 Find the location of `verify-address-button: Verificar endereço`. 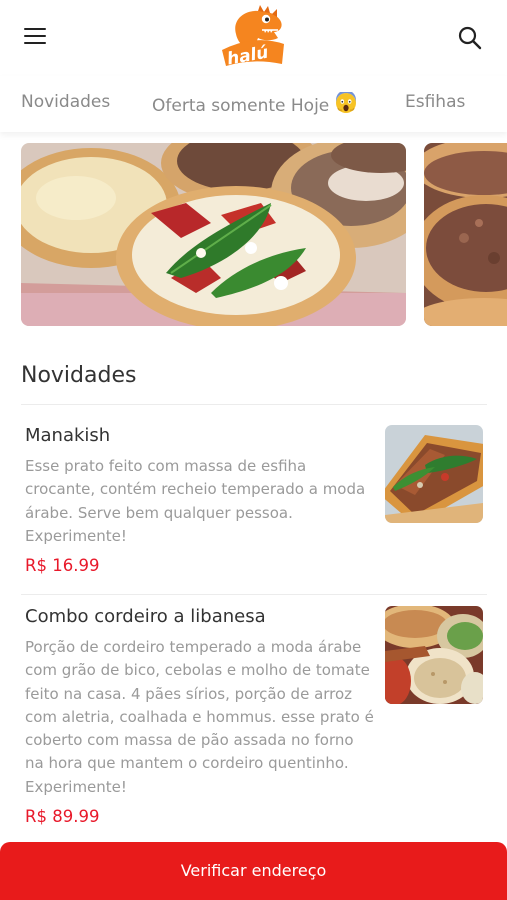

verify-address-button: Verificar endereço is located at coordinates (253, 871).